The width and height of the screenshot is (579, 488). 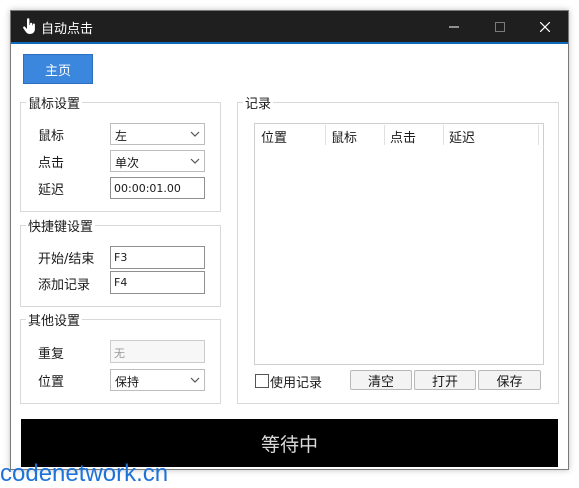 I want to click on add-record-label: 添加记录, so click(x=64, y=285).